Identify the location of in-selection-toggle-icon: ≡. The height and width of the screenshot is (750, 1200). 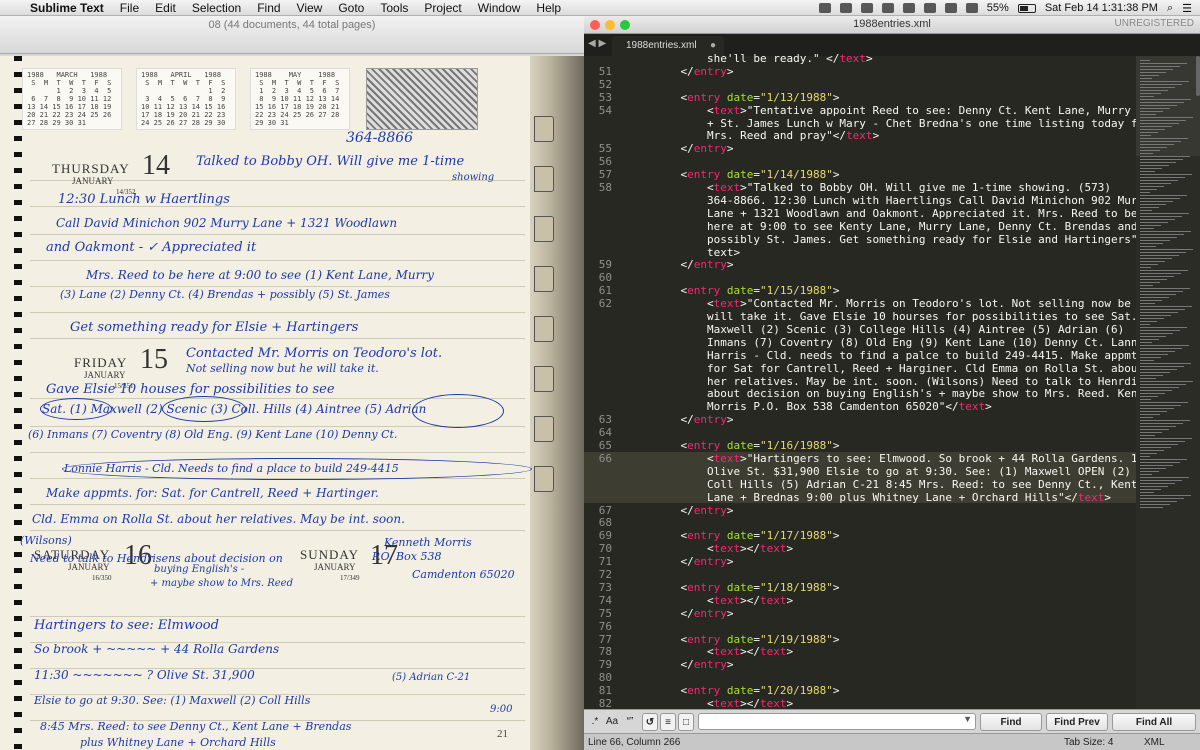
(668, 722).